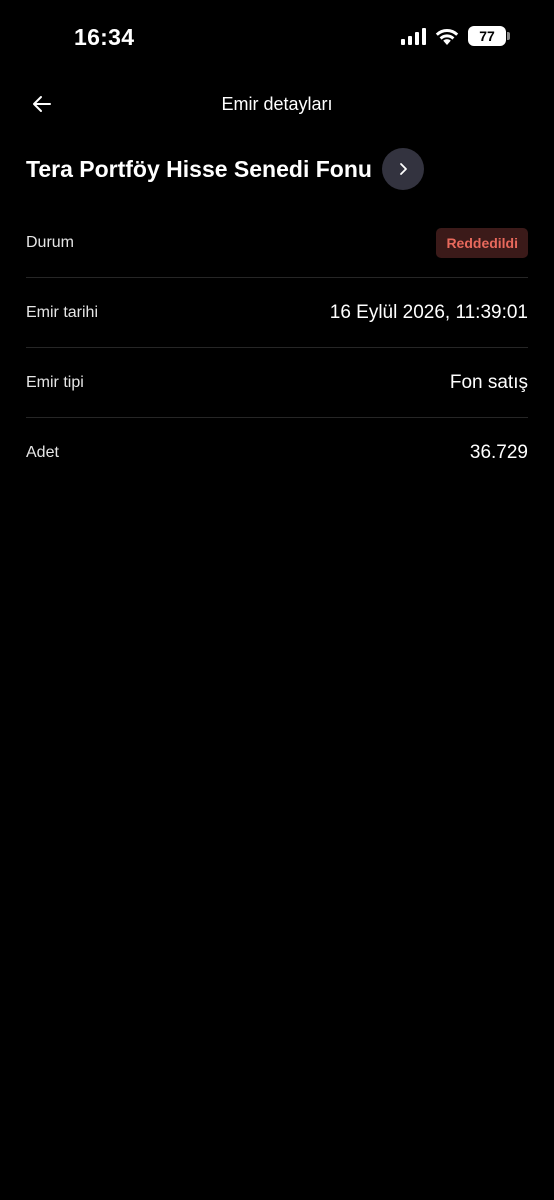 Image resolution: width=554 pixels, height=1200 pixels. Describe the element at coordinates (277, 453) in the screenshot. I see `detail-row-quantity: Adet 36.729` at that location.